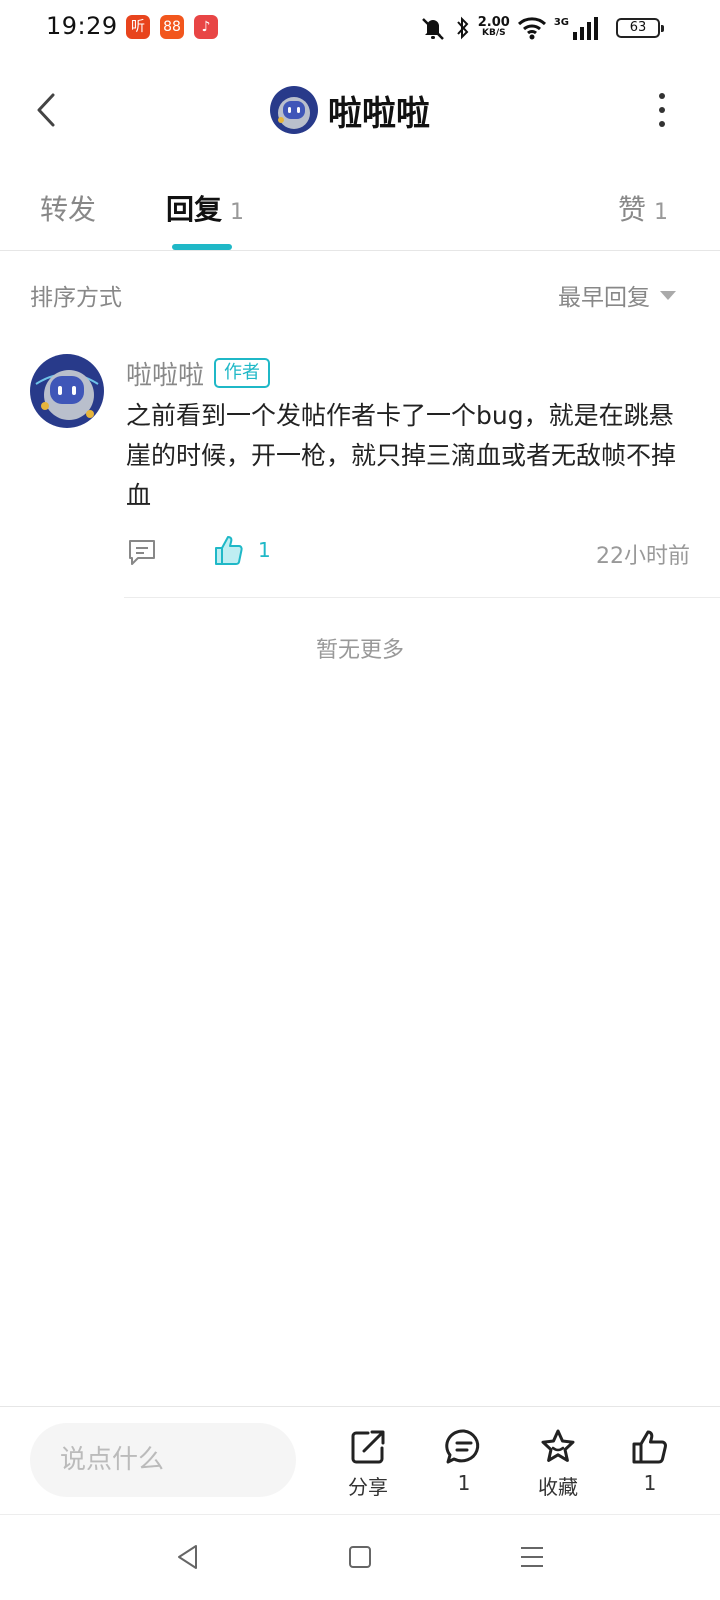 Image resolution: width=720 pixels, height=1600 pixels. Describe the element at coordinates (493, 26) in the screenshot. I see `net-speed: 2.00 KB/S` at that location.